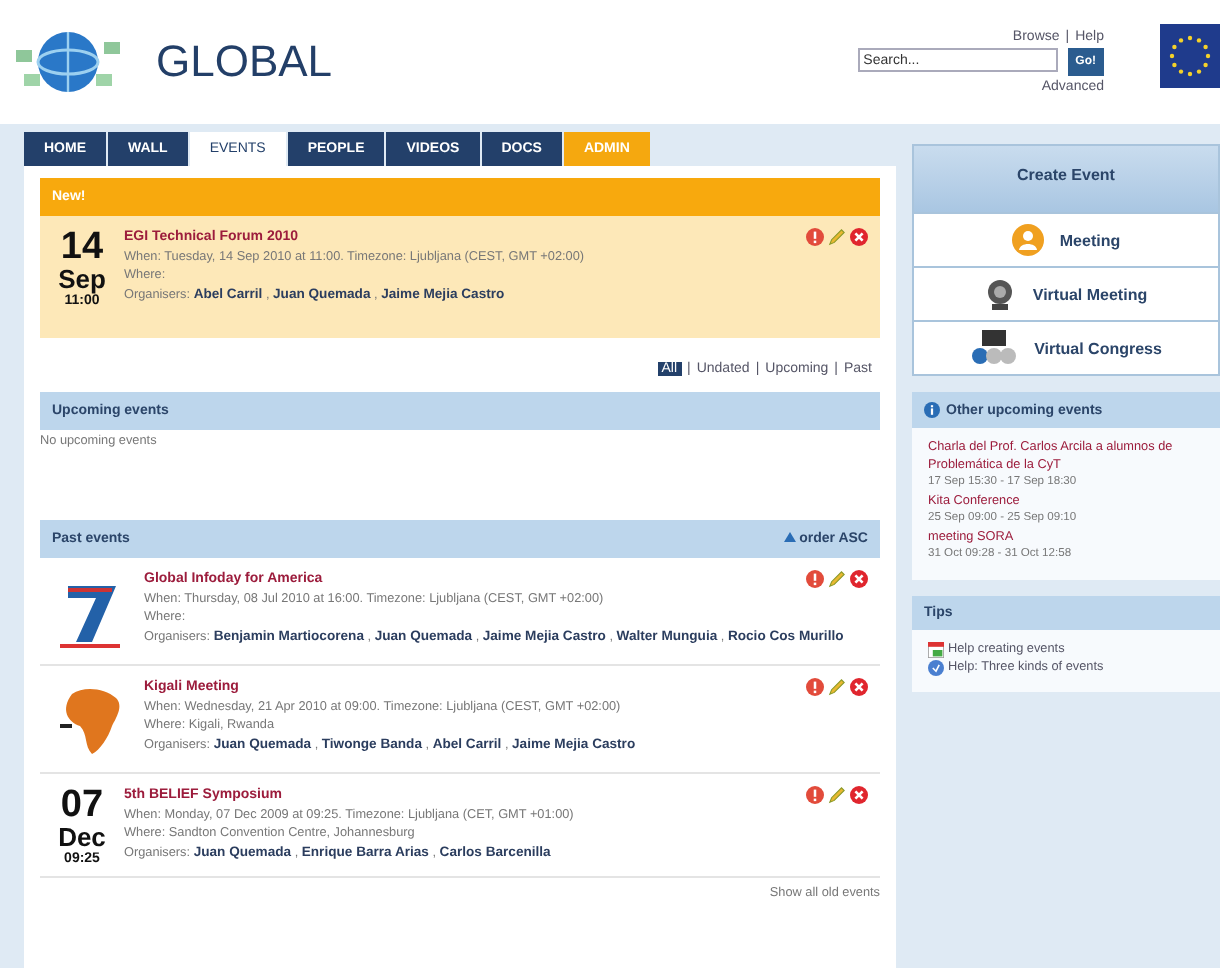 The height and width of the screenshot is (968, 1220). Describe the element at coordinates (1066, 179) in the screenshot. I see `create-event-header: Create Event` at that location.